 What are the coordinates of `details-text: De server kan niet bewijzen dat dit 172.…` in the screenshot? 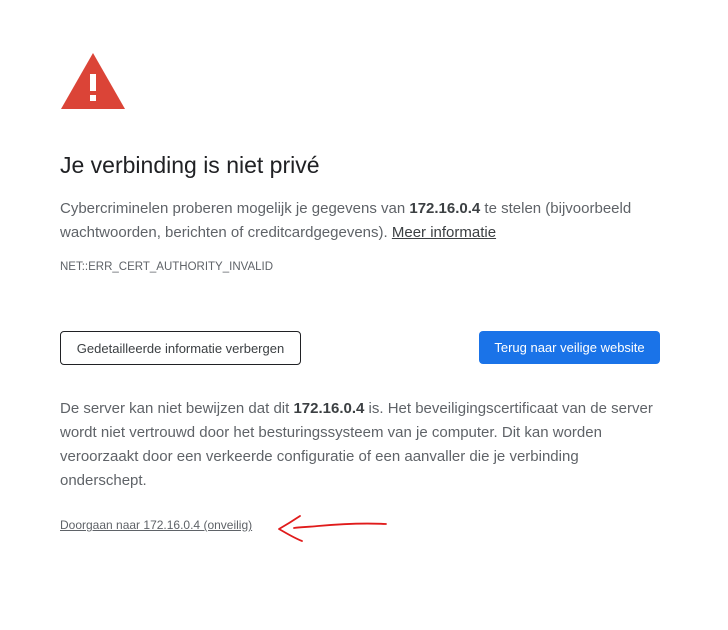 It's located at (360, 445).